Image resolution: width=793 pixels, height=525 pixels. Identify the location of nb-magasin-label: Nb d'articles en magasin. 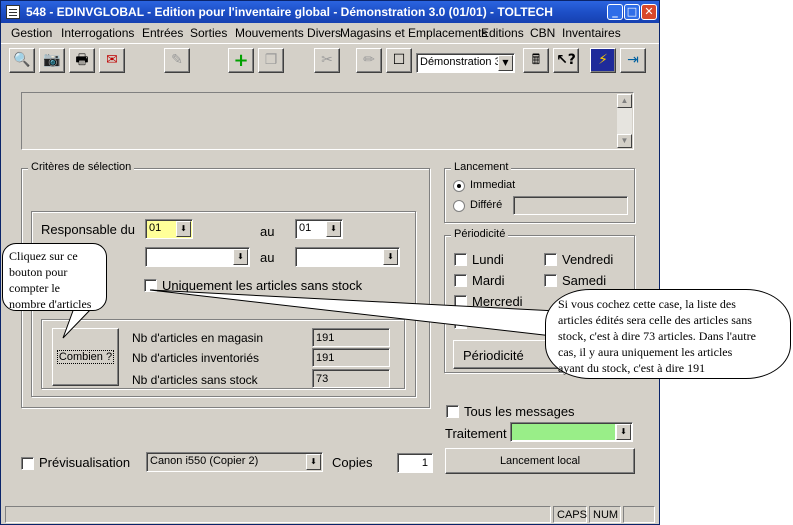
(198, 338).